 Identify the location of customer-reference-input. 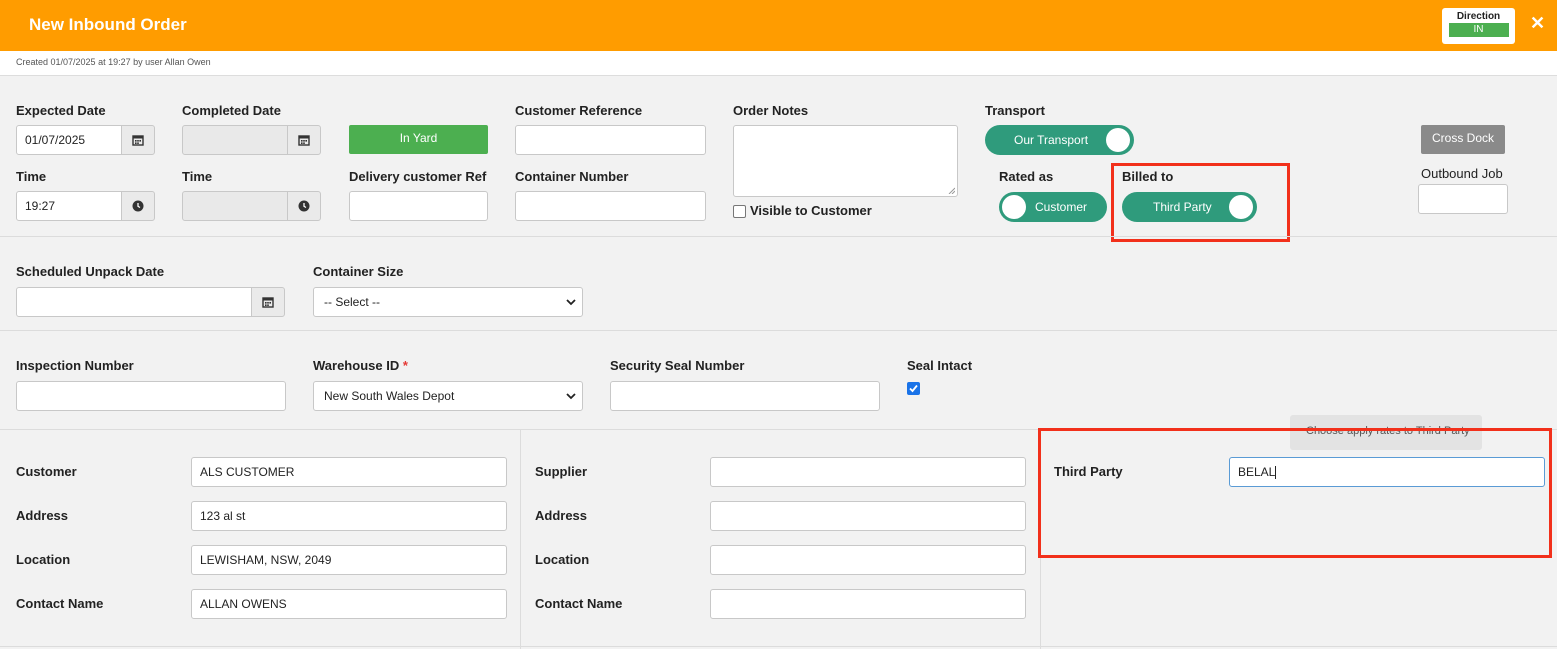
(610, 140).